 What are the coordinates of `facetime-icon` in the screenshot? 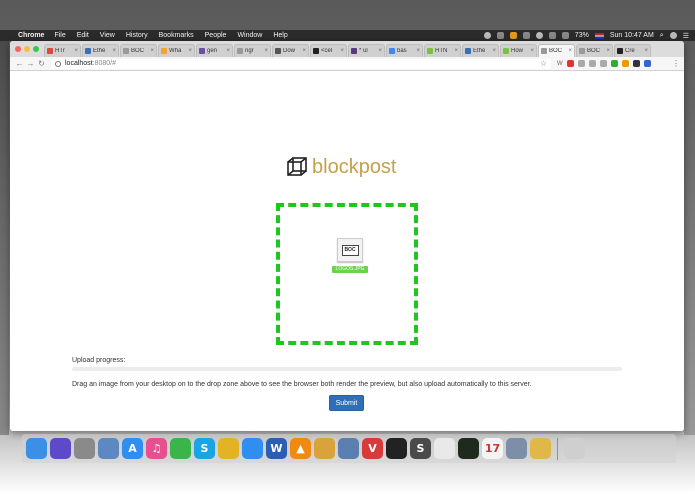 It's located at (180, 448).